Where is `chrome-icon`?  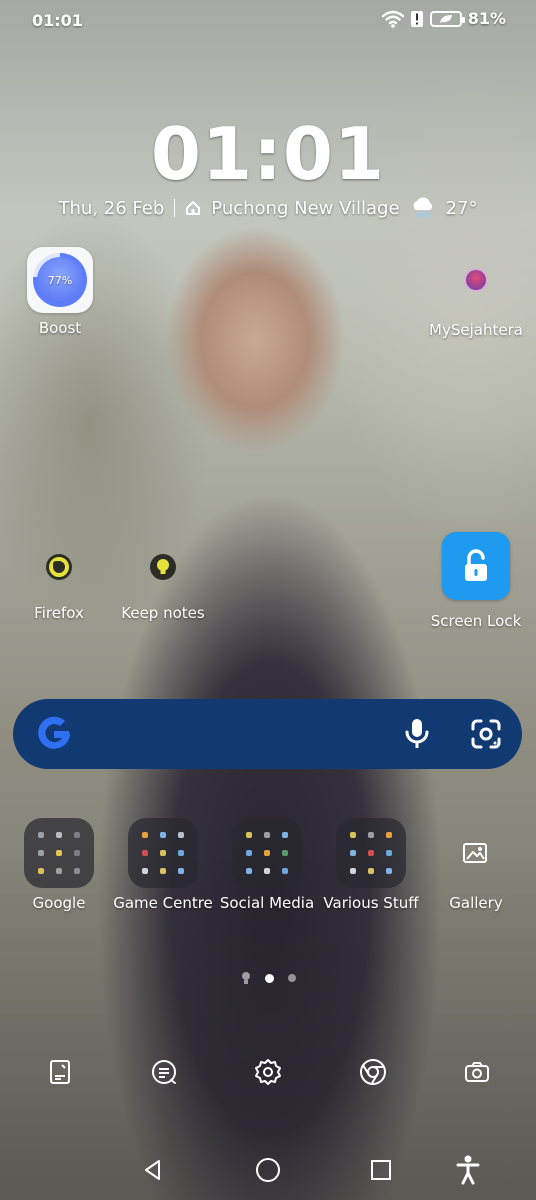 chrome-icon is located at coordinates (373, 1072).